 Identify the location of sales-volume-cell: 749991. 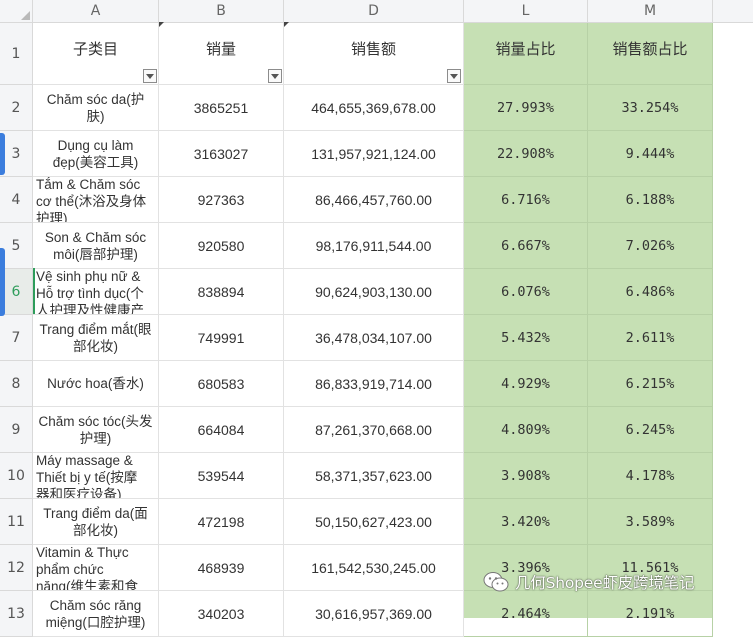
(221, 338).